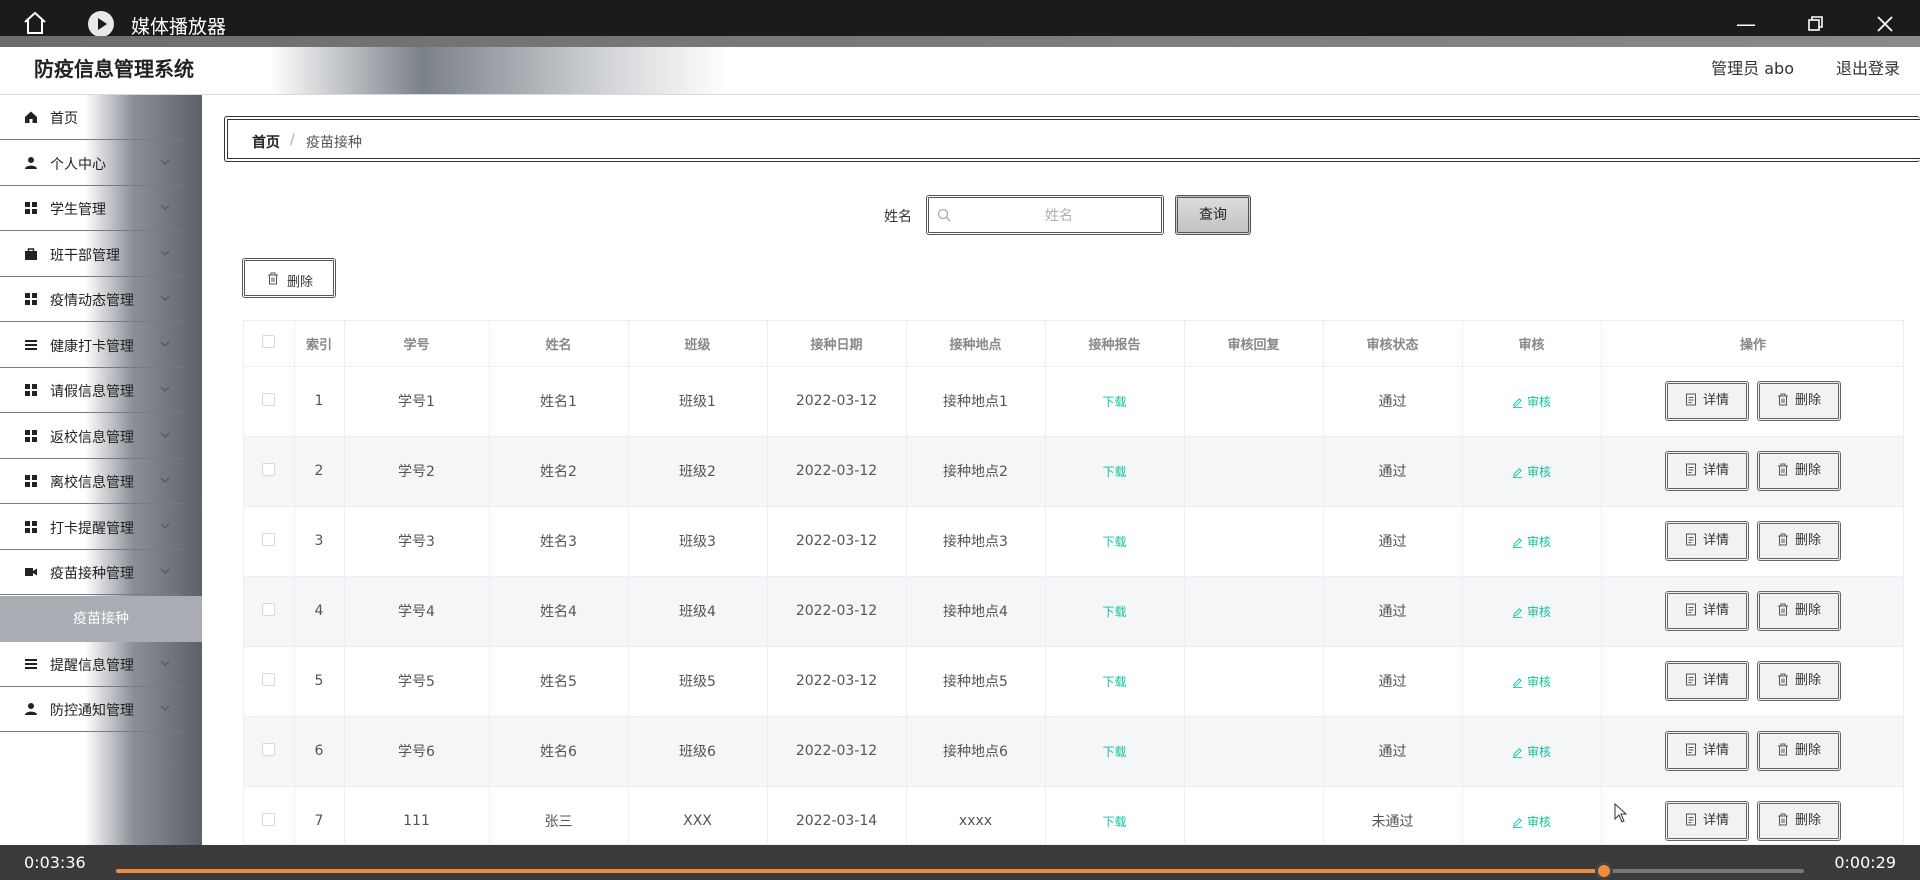 The height and width of the screenshot is (880, 1920). I want to click on column-header: 接种日期, so click(837, 344).